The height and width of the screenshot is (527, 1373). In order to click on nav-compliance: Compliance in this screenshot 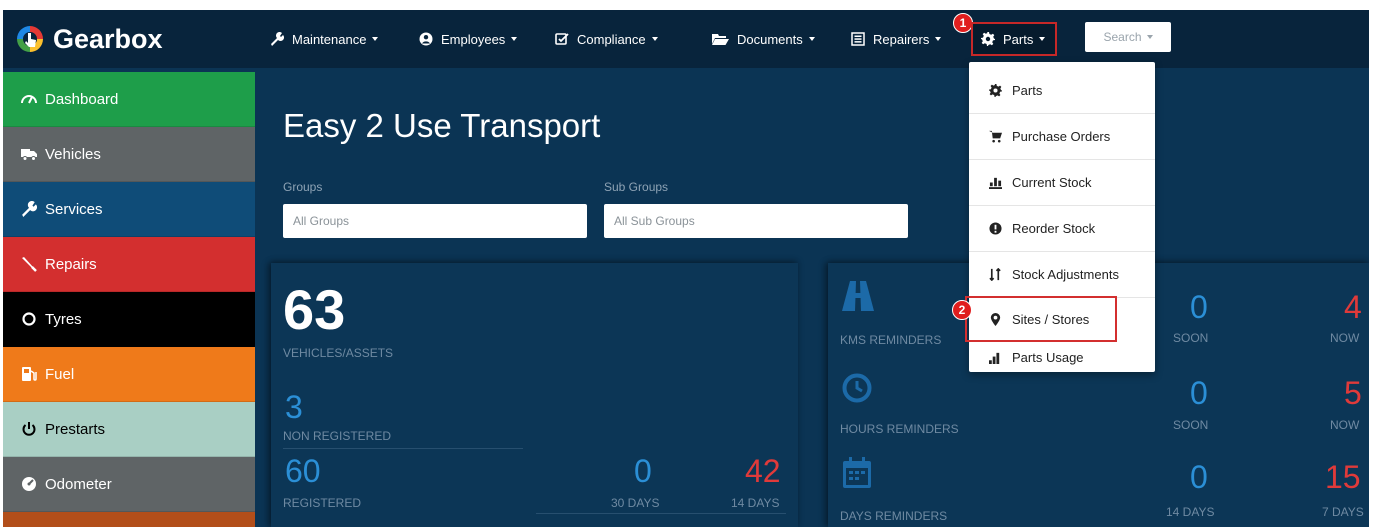, I will do `click(606, 39)`.